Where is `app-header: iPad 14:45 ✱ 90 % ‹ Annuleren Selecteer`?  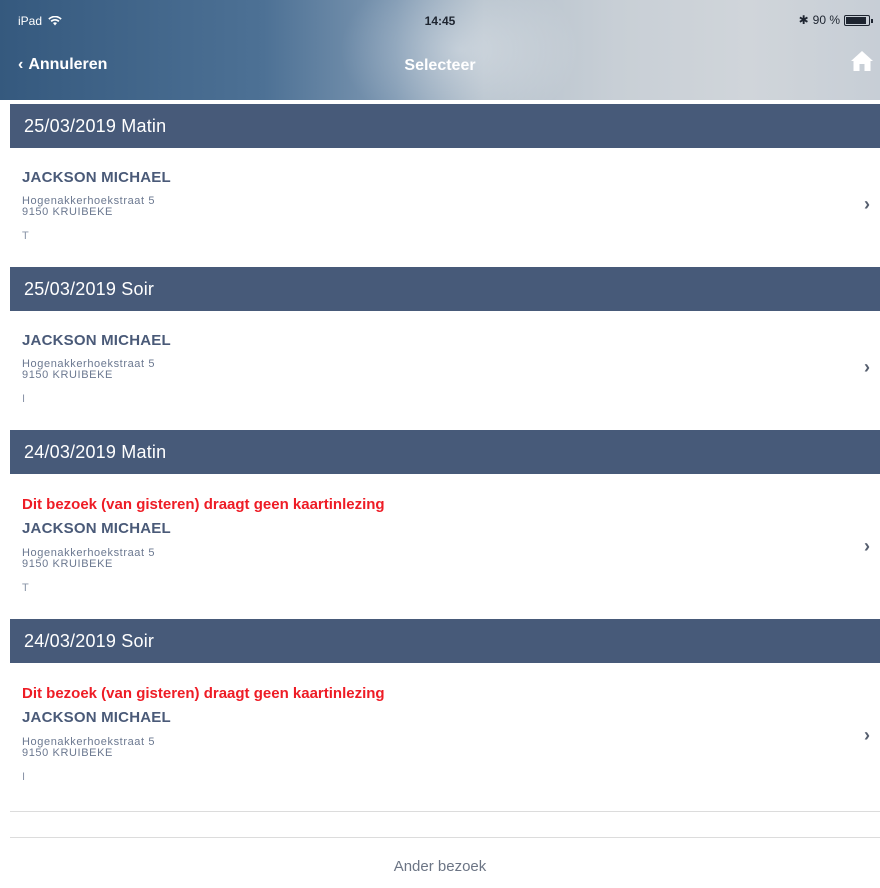
app-header: iPad 14:45 ✱ 90 % ‹ Annuleren Selecteer is located at coordinates (440, 50).